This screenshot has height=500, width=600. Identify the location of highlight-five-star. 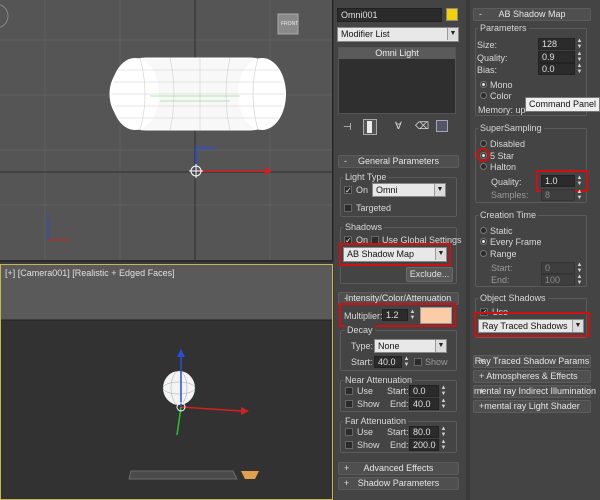
(483, 155).